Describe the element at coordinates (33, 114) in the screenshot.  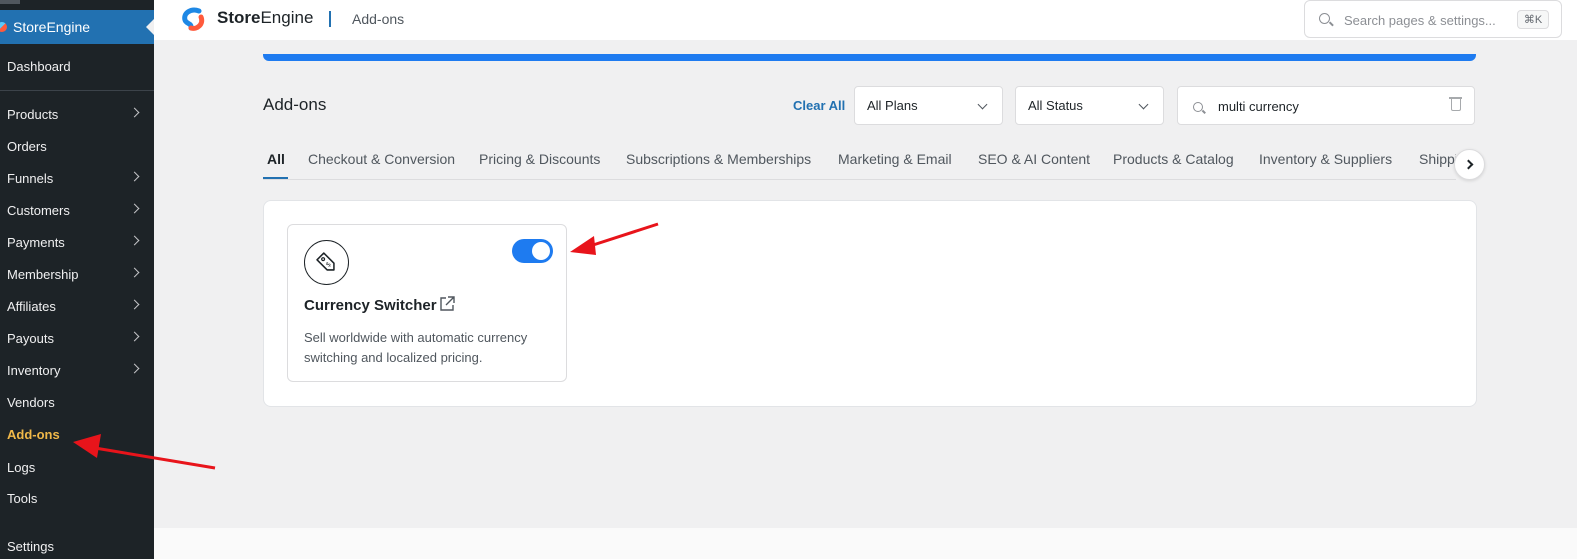
I see `sidebar-item-label: Products` at that location.